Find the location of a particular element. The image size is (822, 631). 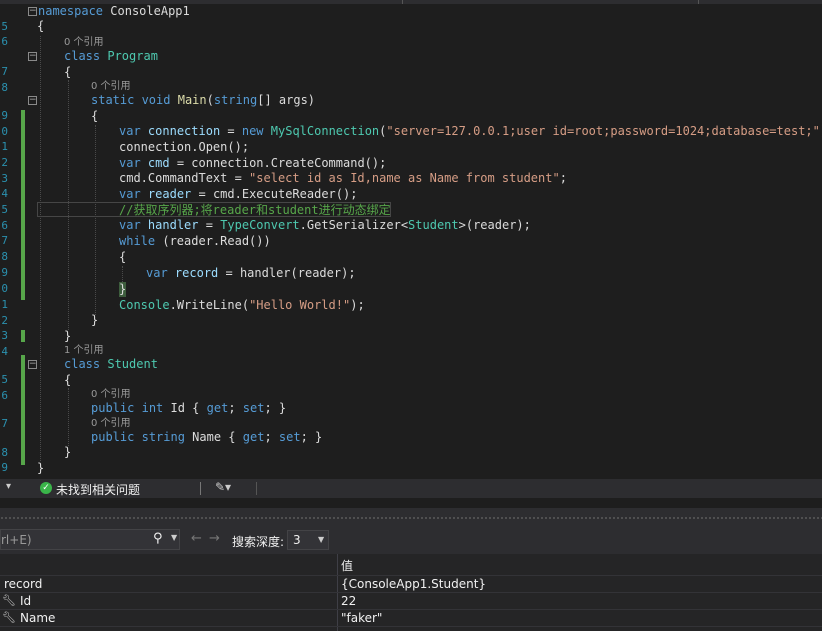

code-line: 7 − class Program is located at coordinates (411, 63).